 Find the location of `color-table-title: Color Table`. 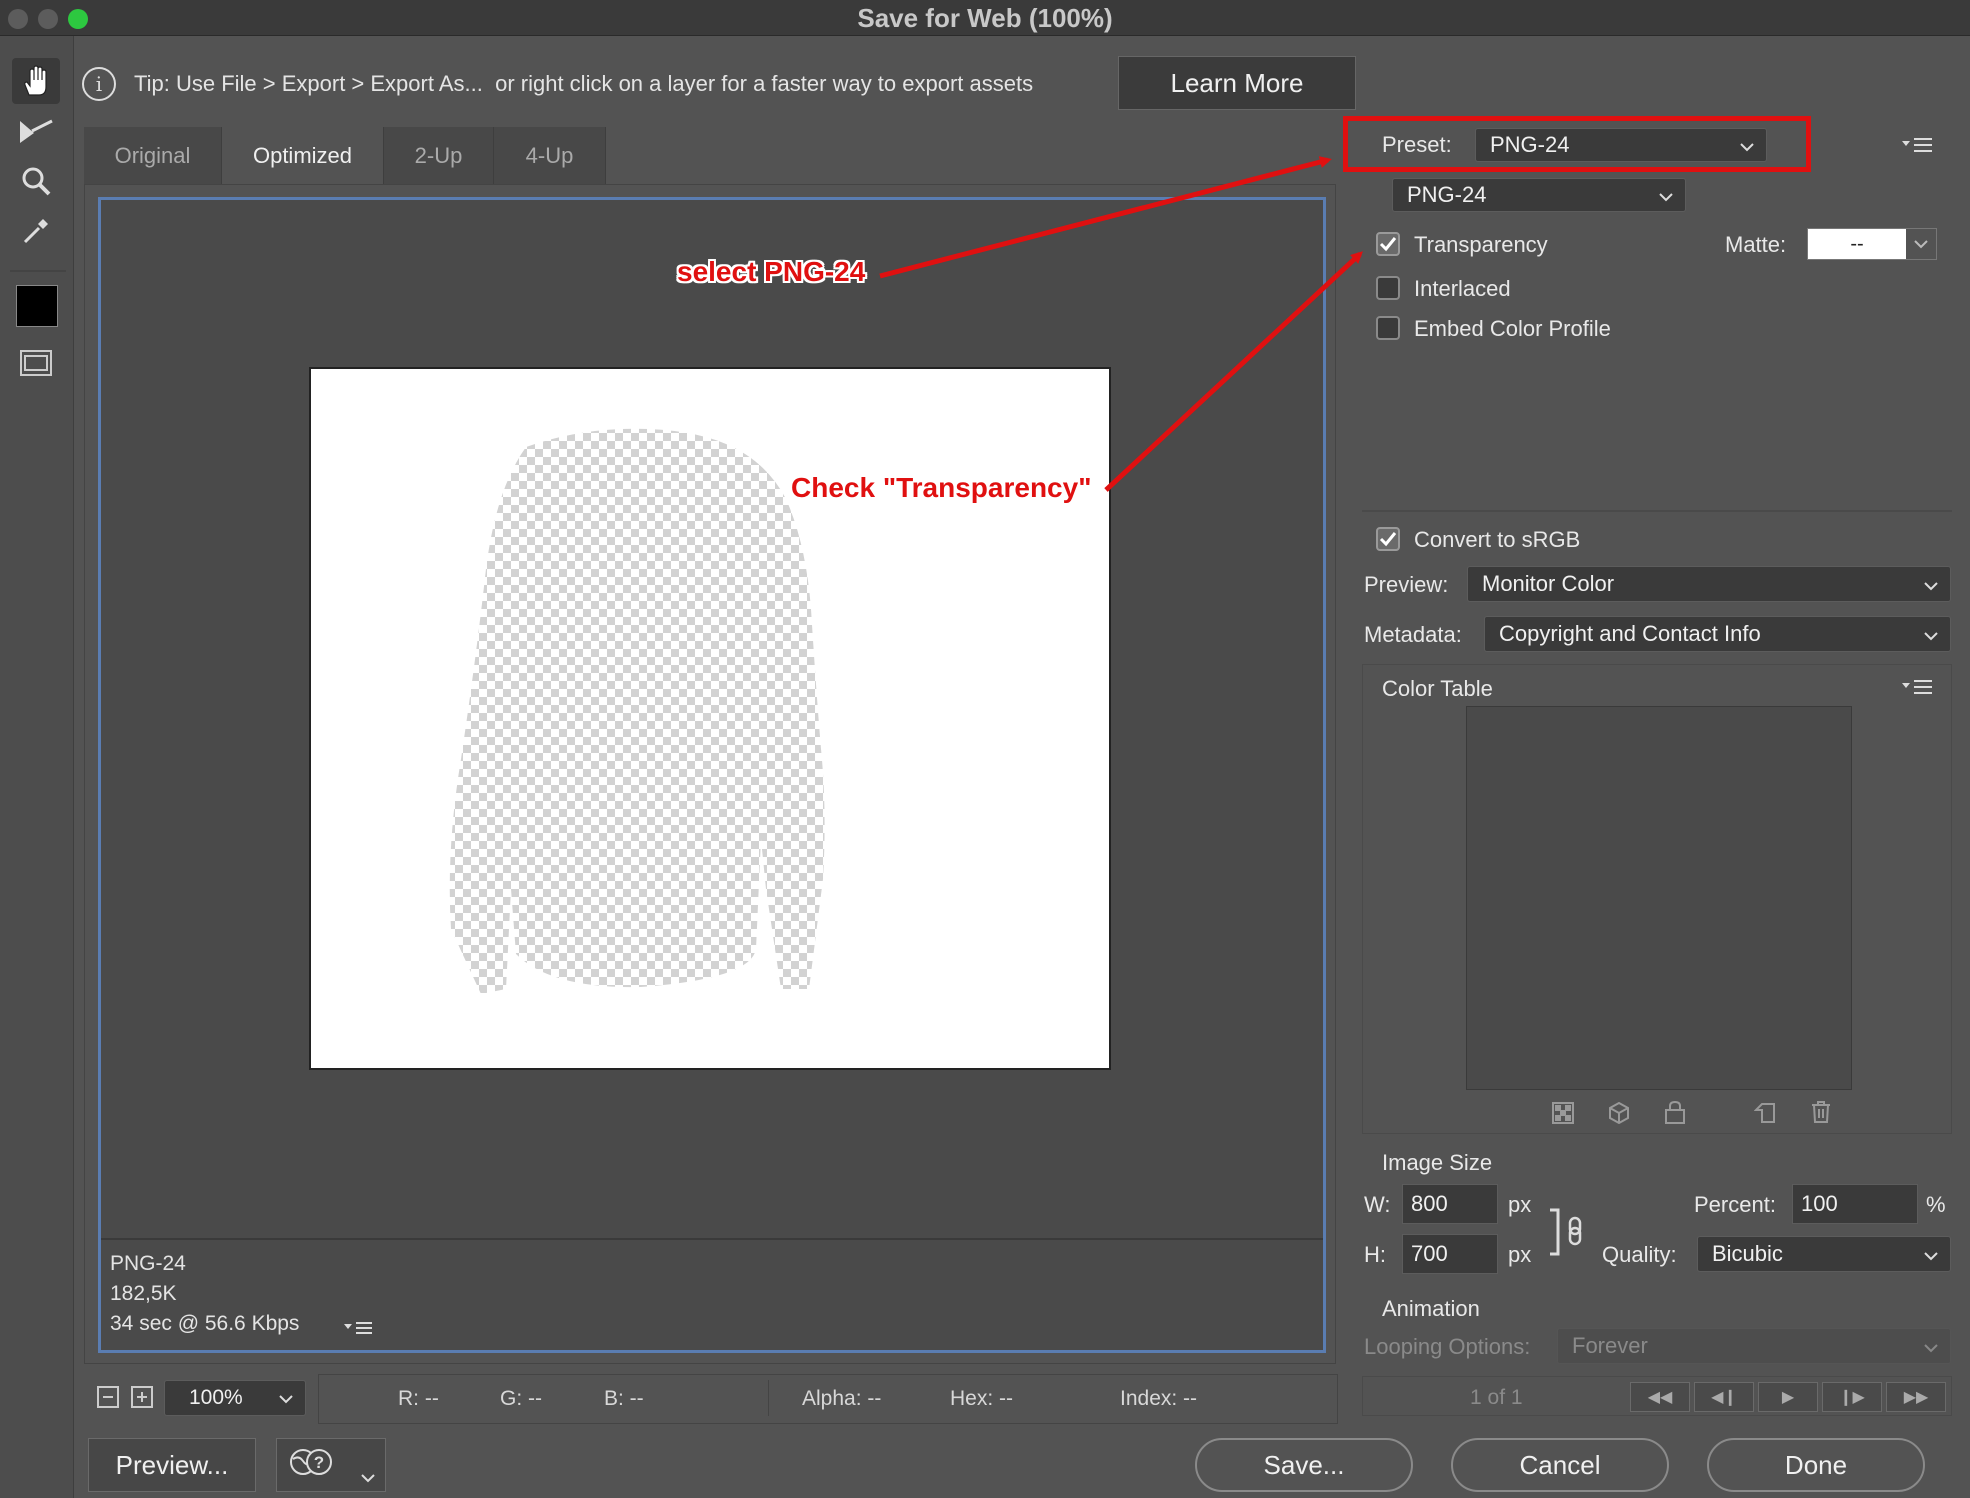

color-table-title: Color Table is located at coordinates (1437, 688).